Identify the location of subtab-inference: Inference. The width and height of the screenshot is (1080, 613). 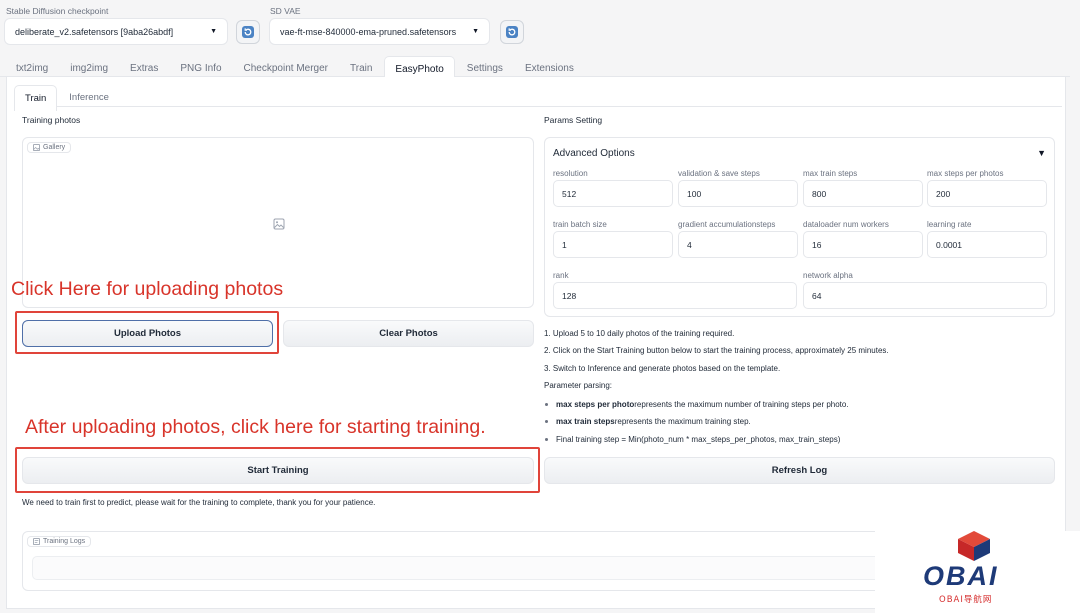
(89, 98).